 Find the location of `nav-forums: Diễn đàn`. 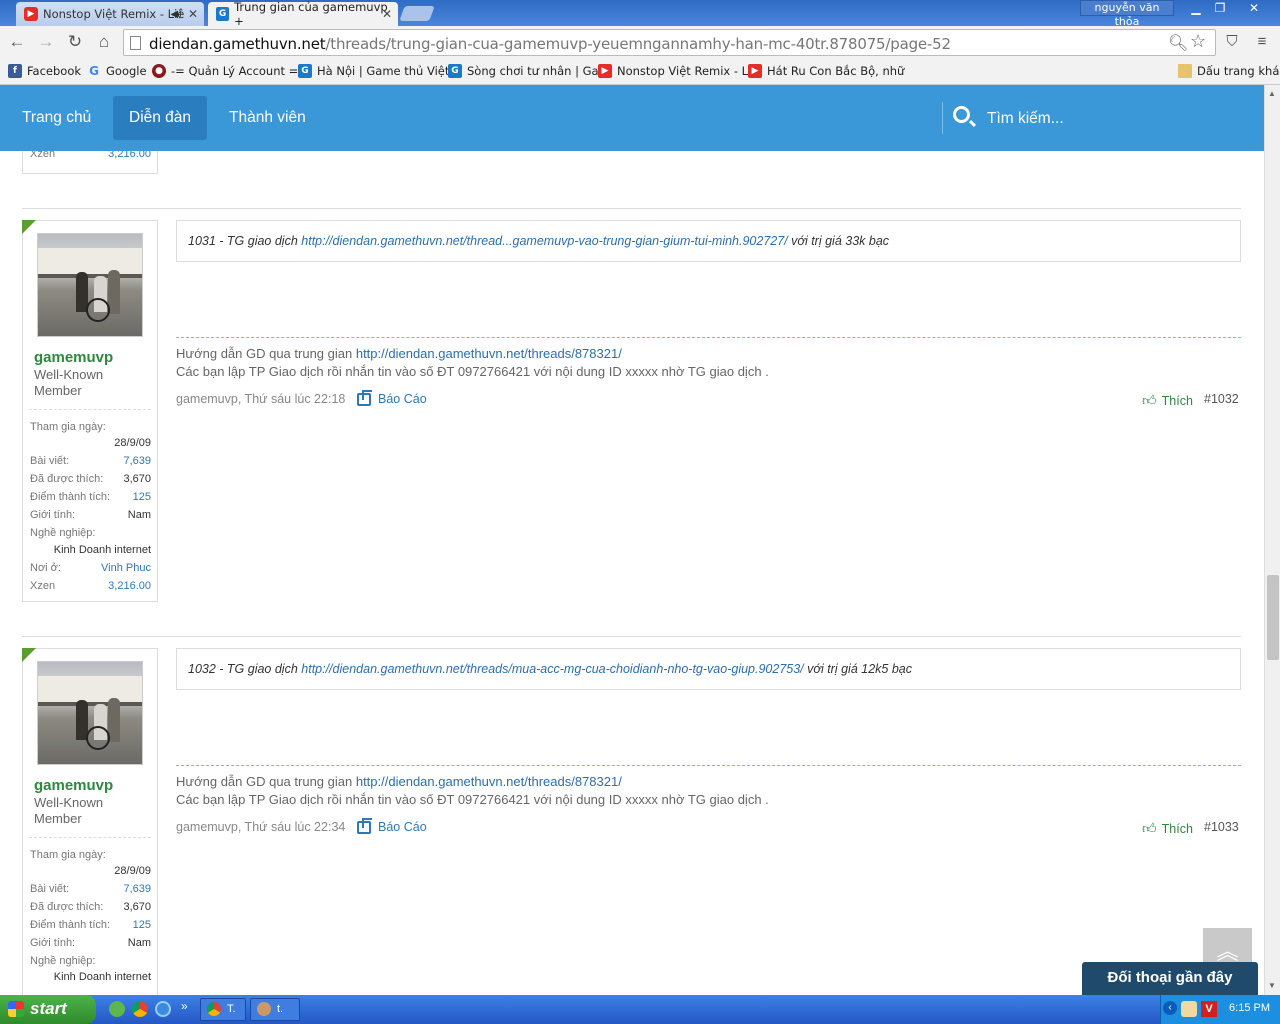

nav-forums: Diễn đàn is located at coordinates (160, 118).